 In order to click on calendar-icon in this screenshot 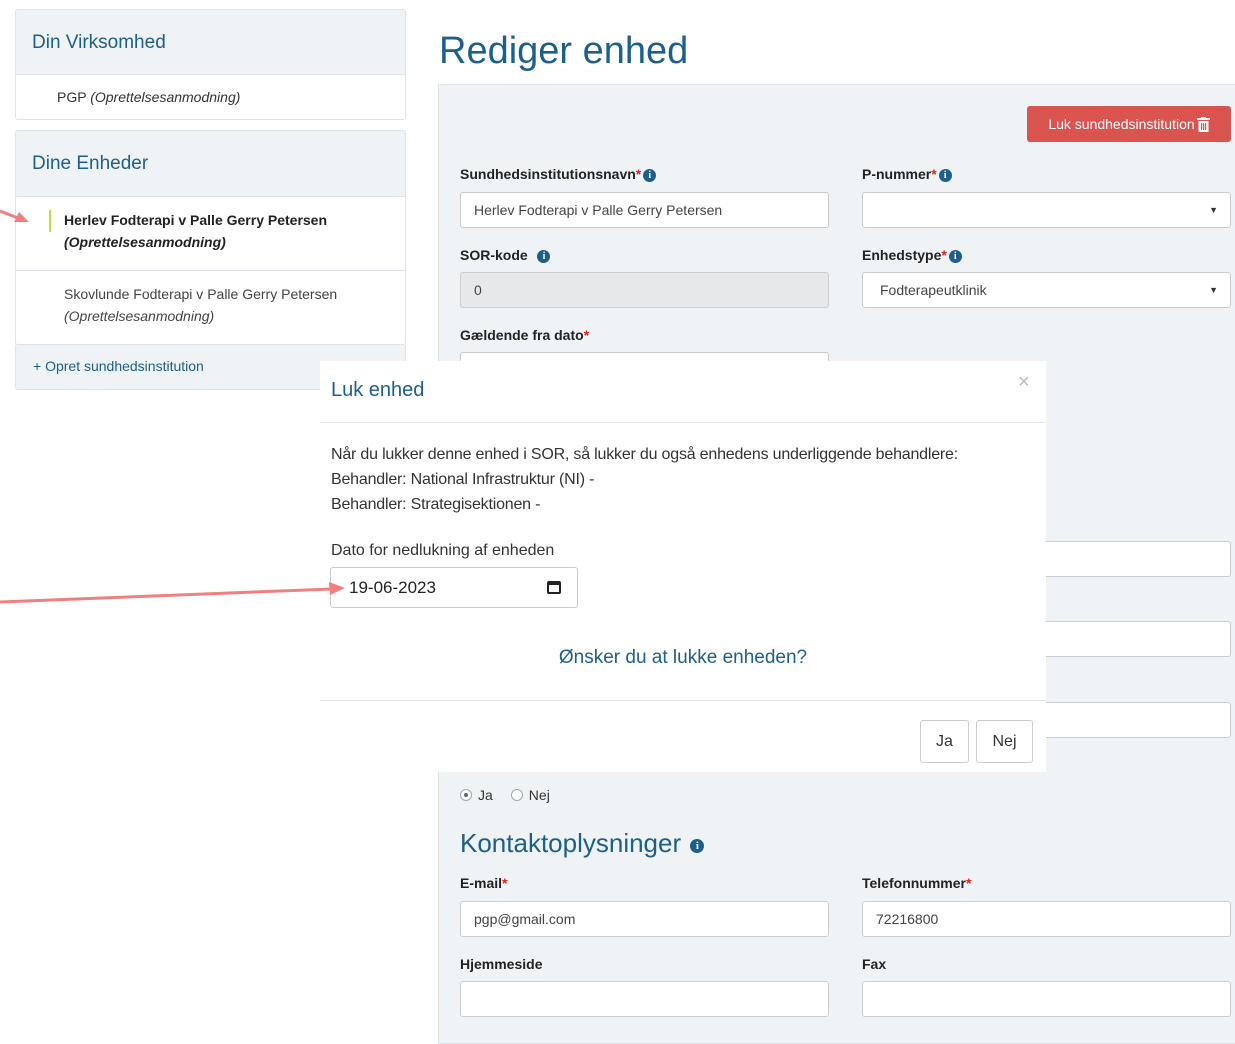, I will do `click(554, 587)`.